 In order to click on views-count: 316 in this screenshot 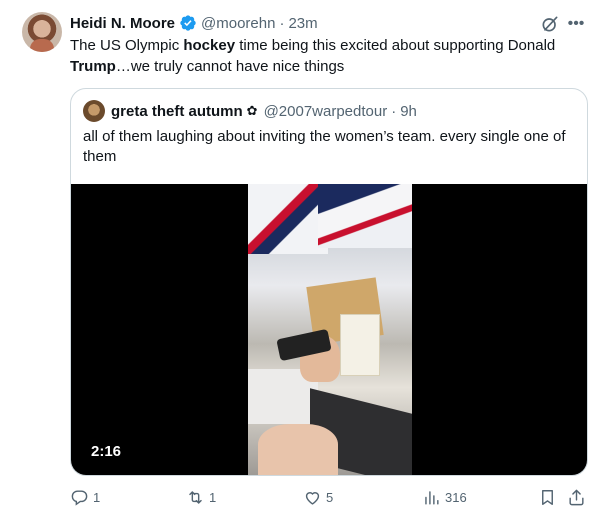, I will do `click(456, 497)`.